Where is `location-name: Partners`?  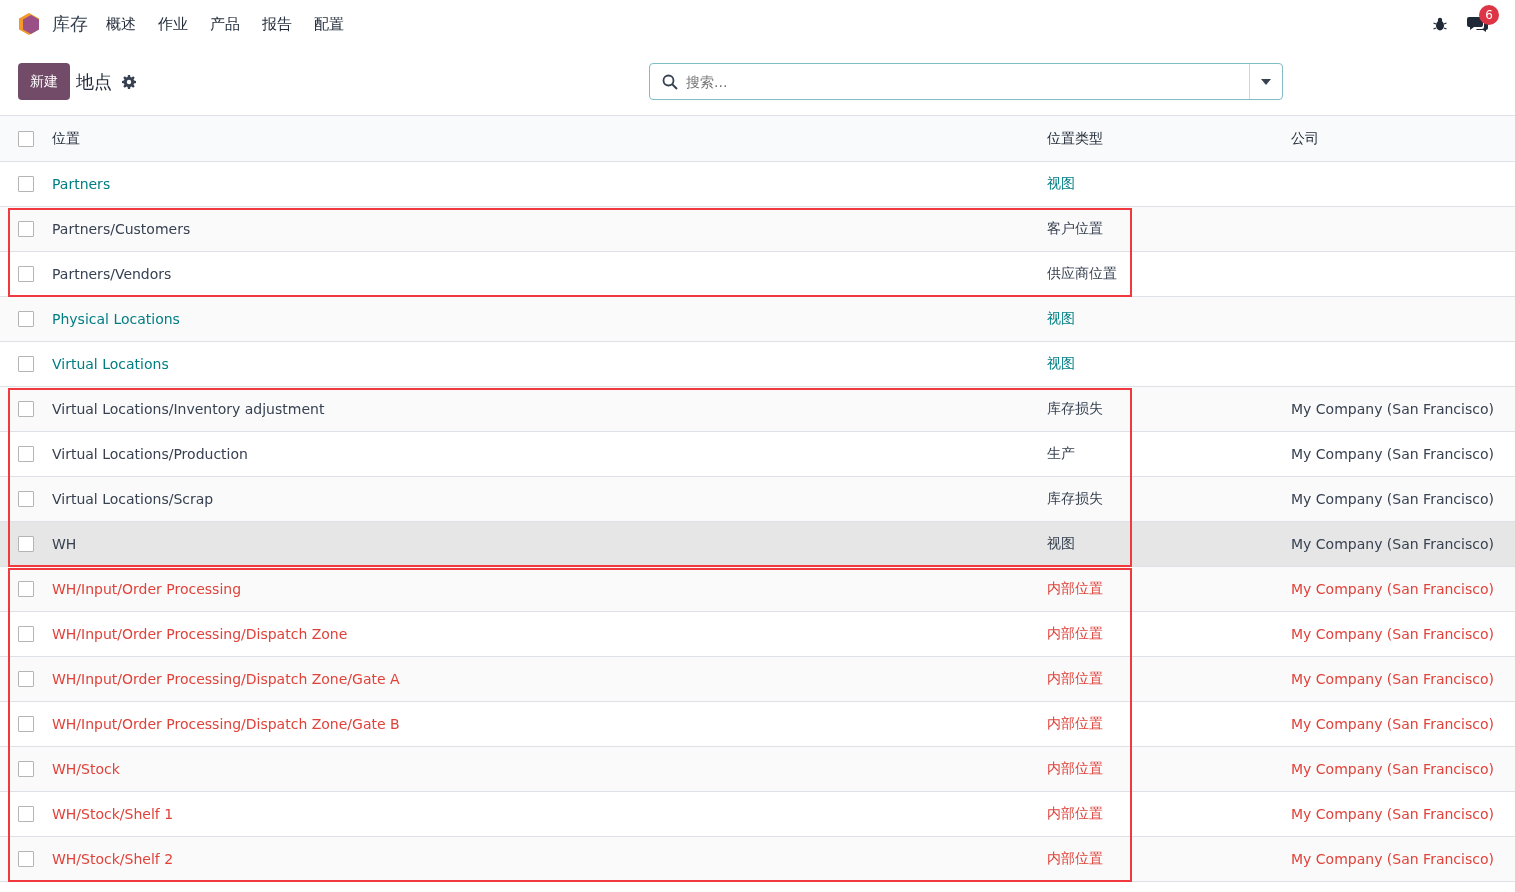 location-name: Partners is located at coordinates (81, 184).